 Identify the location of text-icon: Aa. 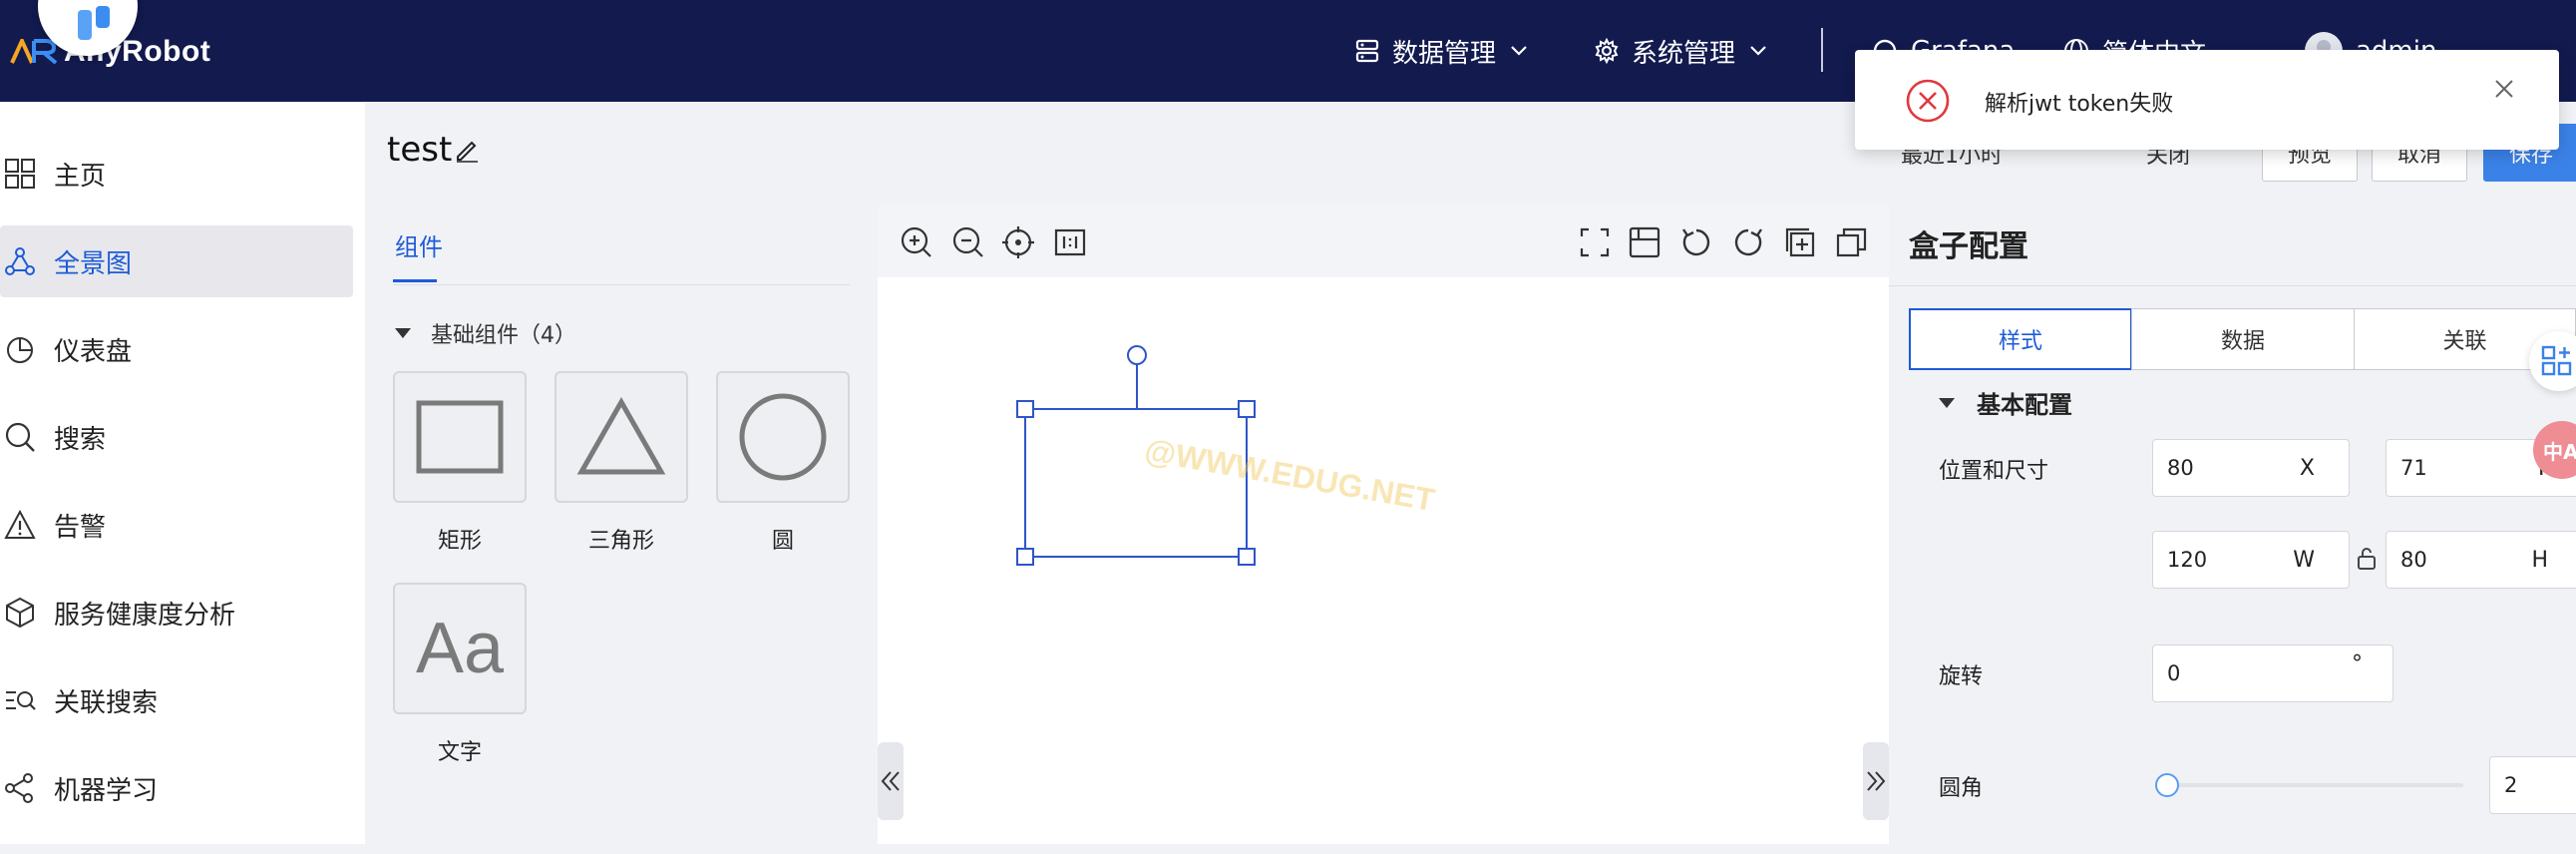
(460, 648).